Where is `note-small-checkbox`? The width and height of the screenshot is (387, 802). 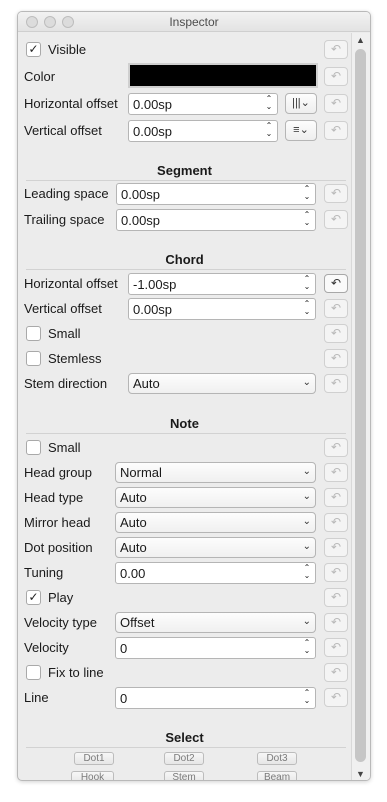
note-small-checkbox is located at coordinates (33, 447).